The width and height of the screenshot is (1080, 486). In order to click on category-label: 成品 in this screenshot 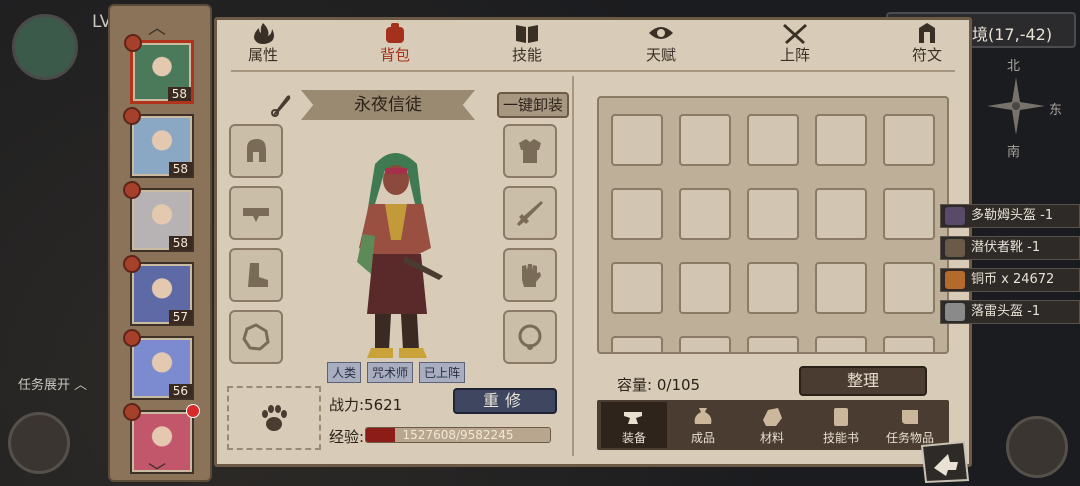, I will do `click(702, 438)`.